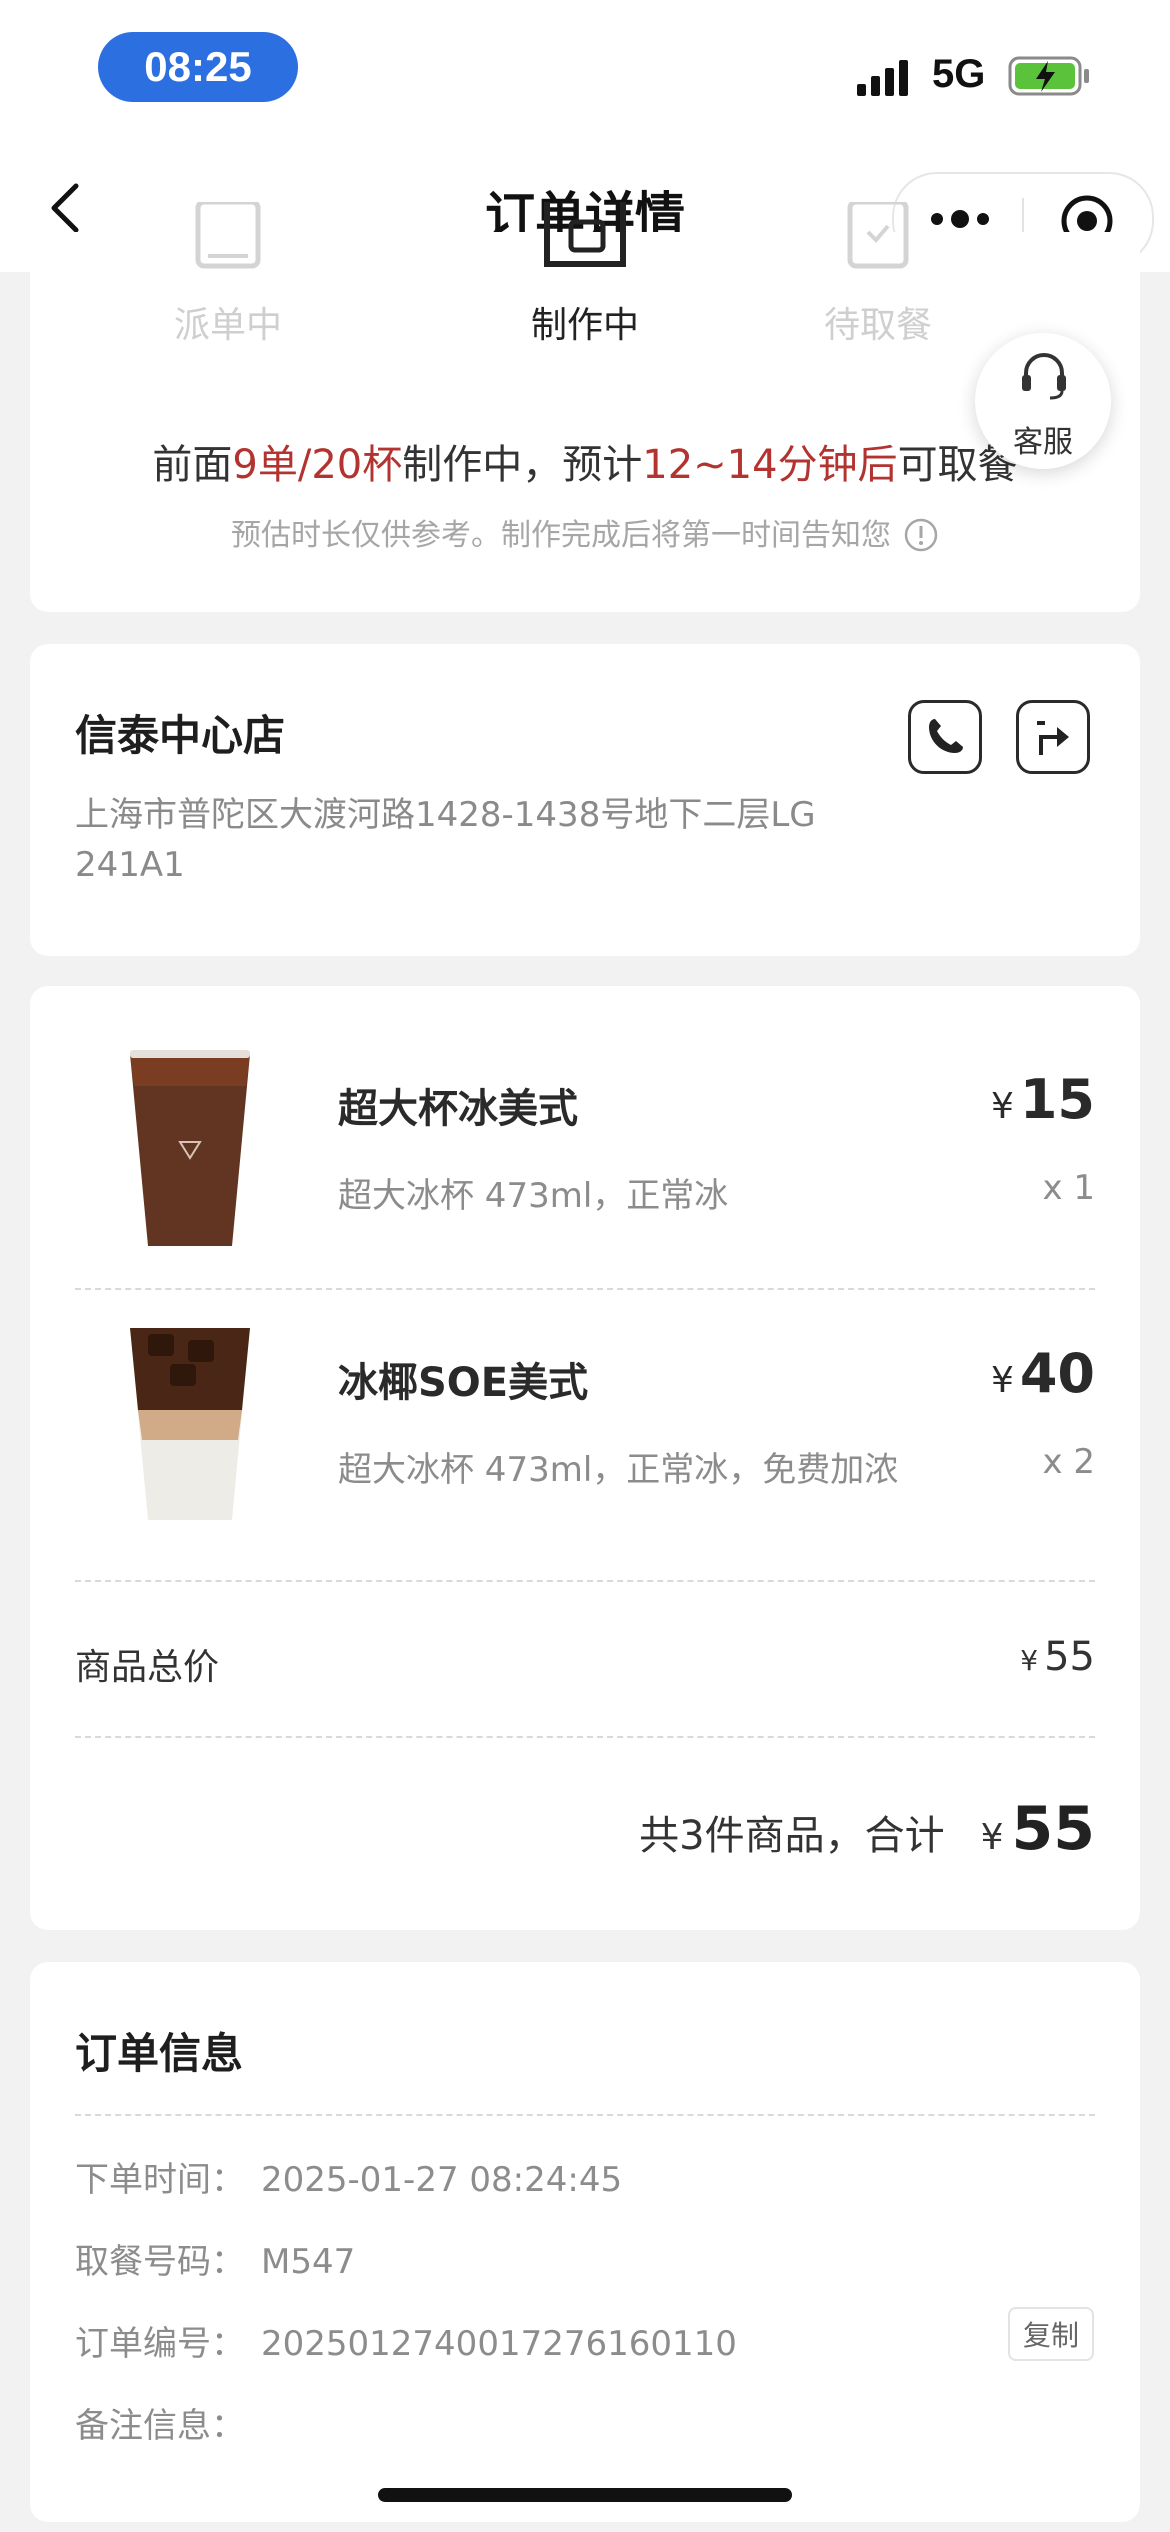 The width and height of the screenshot is (1170, 2532). What do you see at coordinates (1043, 442) in the screenshot?
I see `customer-service-label: 客服` at bounding box center [1043, 442].